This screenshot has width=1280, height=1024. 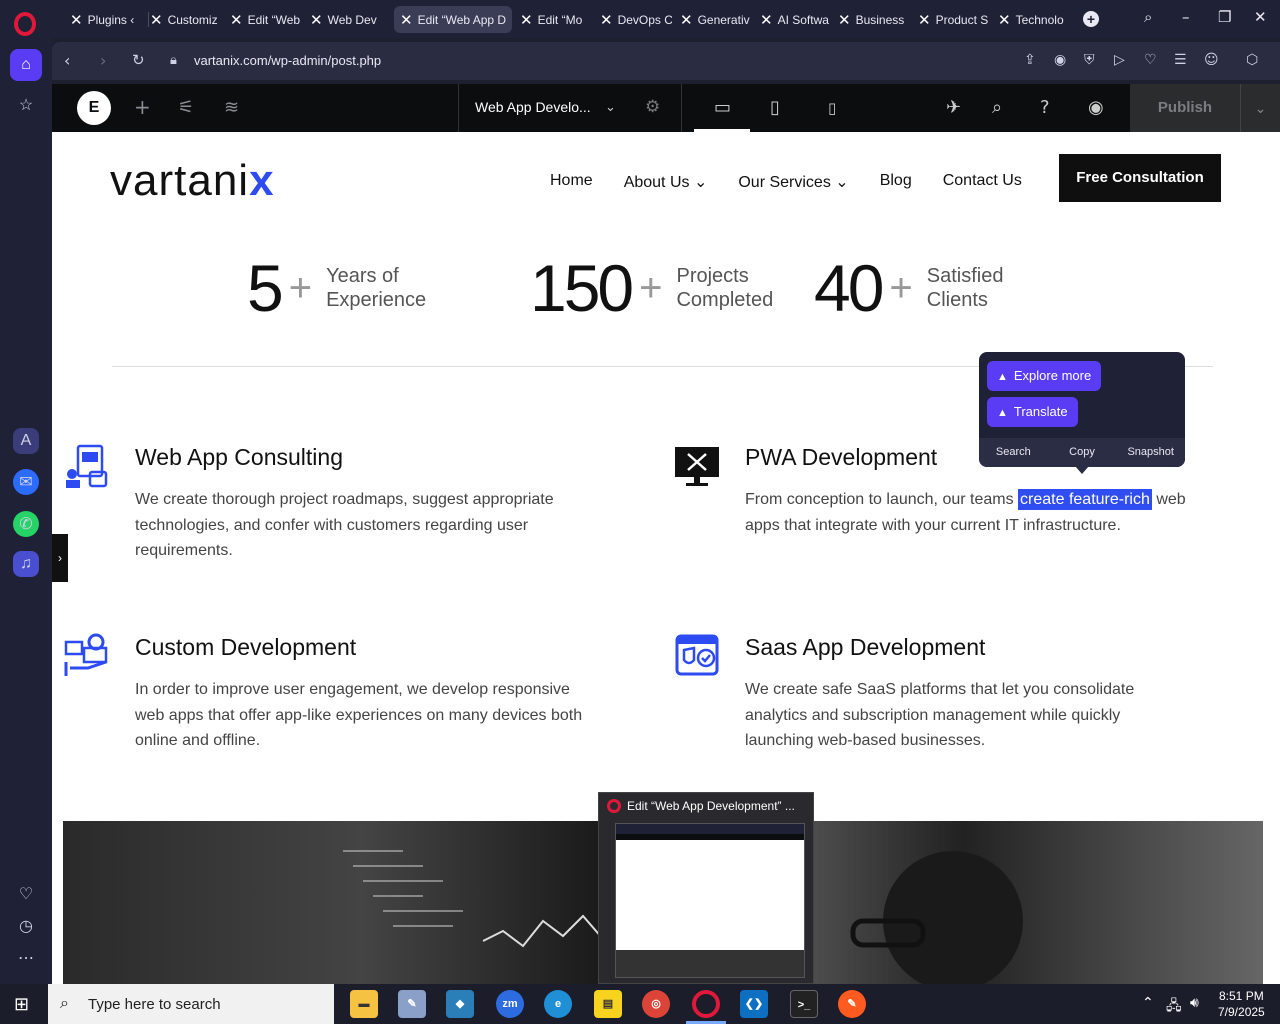 I want to click on network-icon: 🖧︎, so click(x=1174, y=1007).